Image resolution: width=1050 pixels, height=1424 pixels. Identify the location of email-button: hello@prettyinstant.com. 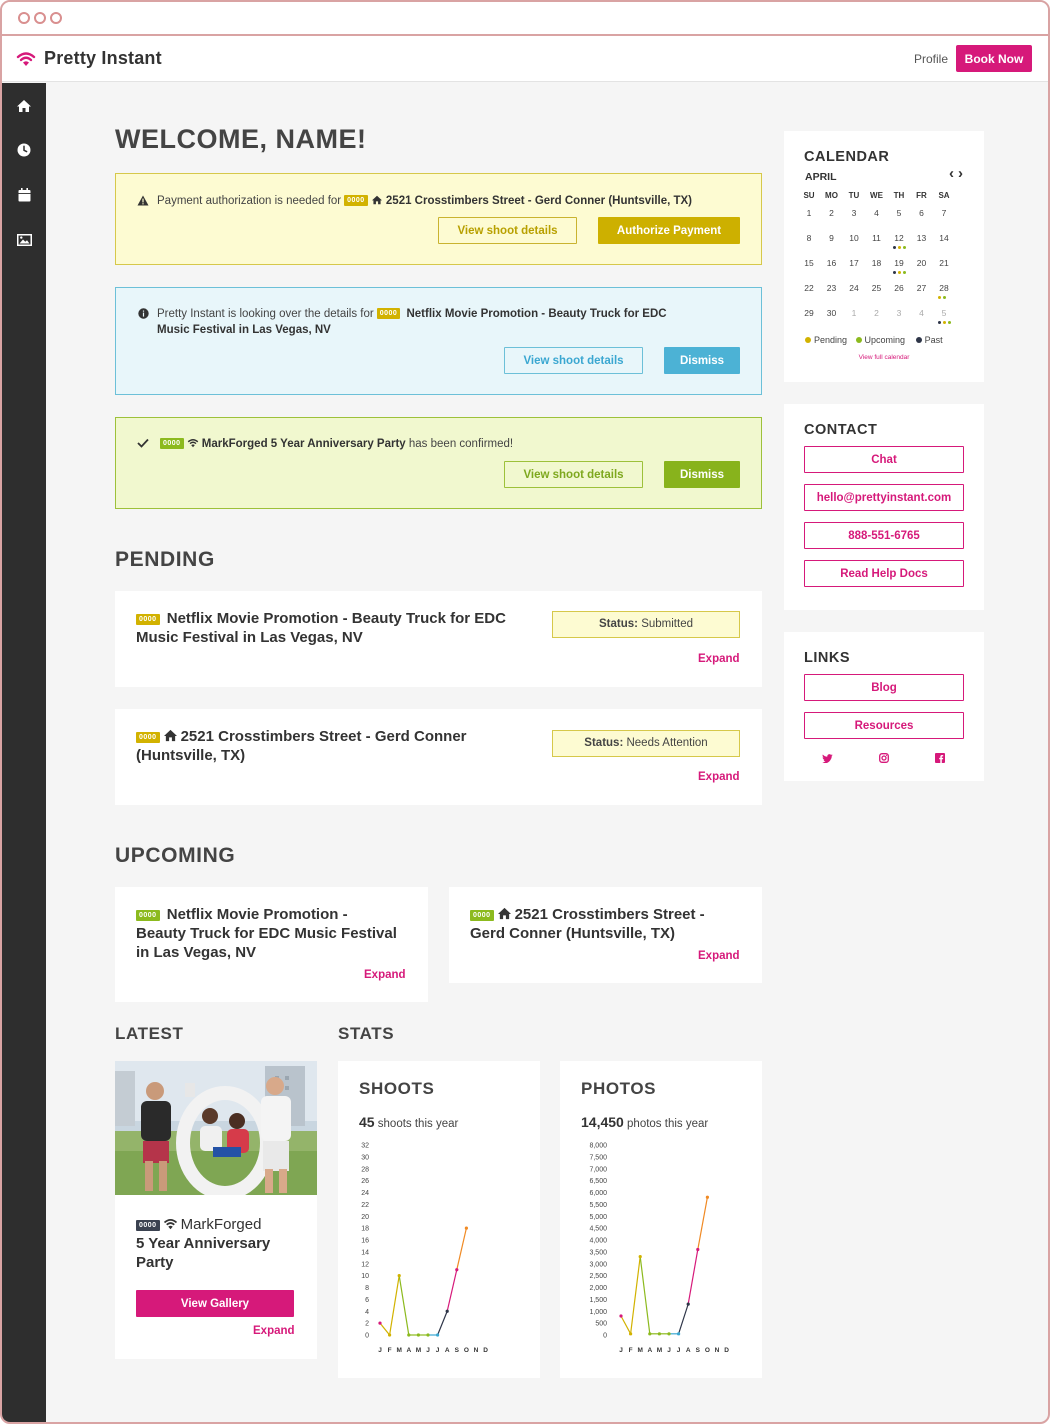
(884, 497).